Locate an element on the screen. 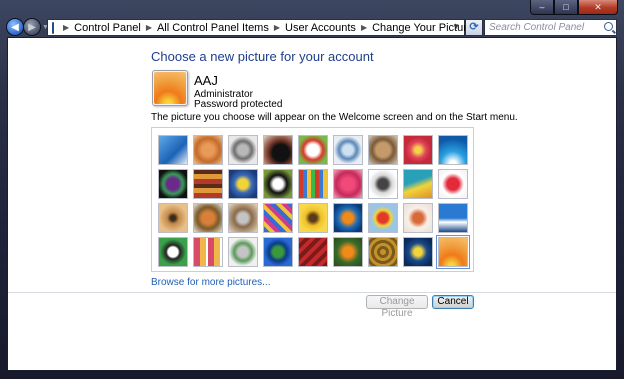 Image resolution: width=624 pixels, height=379 pixels. close-button: ✕ is located at coordinates (598, 7).